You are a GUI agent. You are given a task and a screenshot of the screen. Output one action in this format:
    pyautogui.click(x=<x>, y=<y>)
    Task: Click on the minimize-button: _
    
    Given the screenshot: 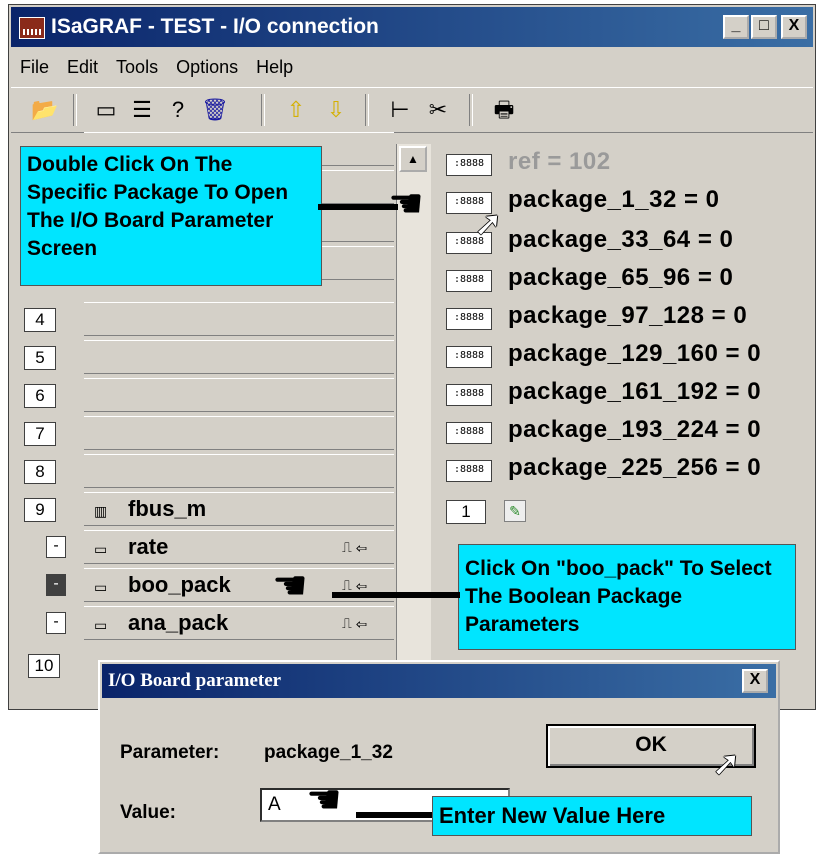 What is the action you would take?
    pyautogui.click(x=736, y=27)
    